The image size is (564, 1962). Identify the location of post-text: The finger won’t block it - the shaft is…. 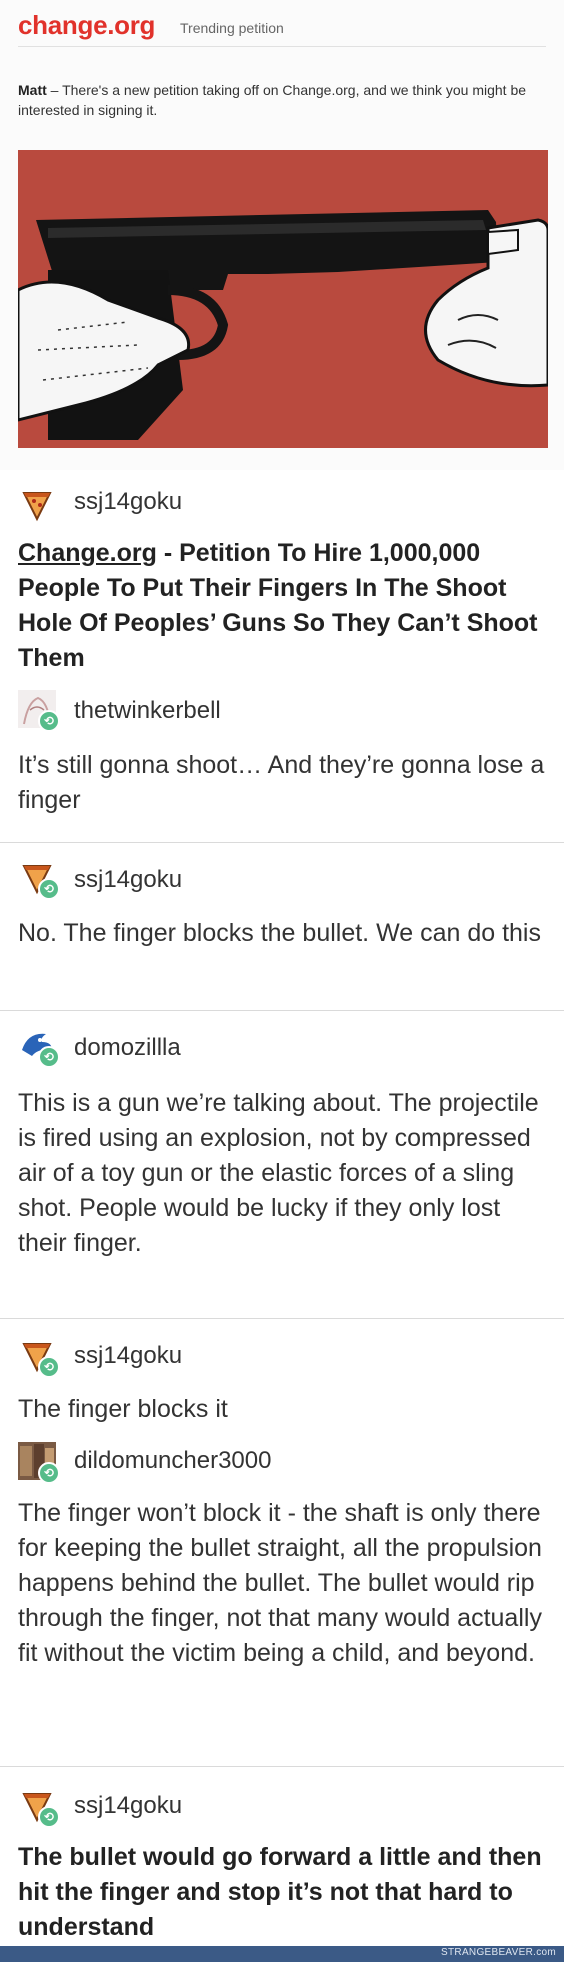
(280, 1583).